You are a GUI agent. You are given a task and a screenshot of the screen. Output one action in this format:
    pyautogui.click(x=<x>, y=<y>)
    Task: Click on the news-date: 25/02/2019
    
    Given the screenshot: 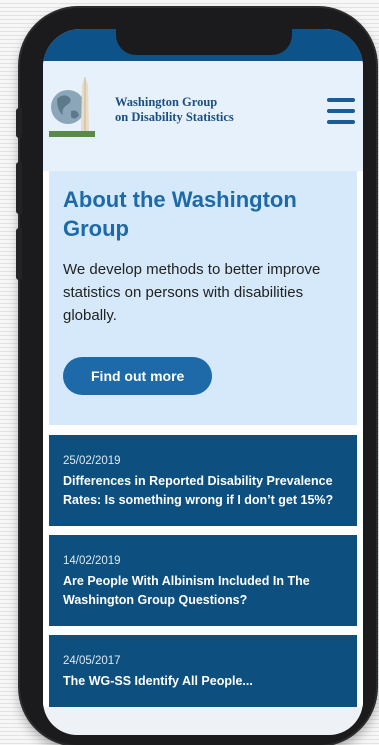 What is the action you would take?
    pyautogui.click(x=92, y=461)
    